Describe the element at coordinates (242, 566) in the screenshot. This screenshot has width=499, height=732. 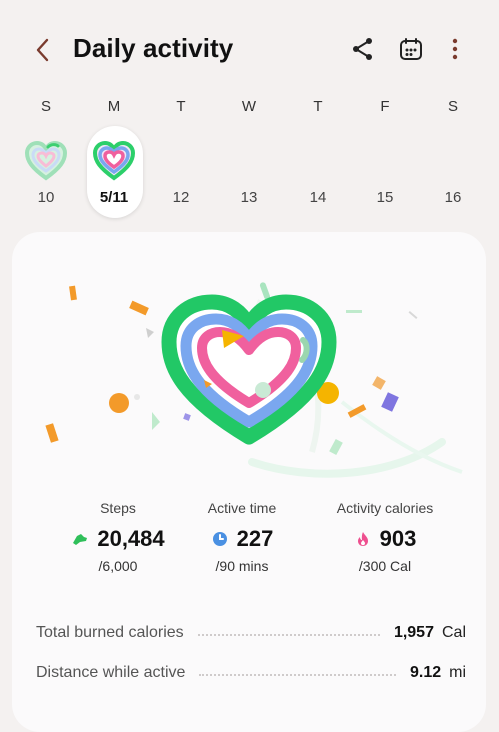
I see `active-time-goal: /90 mins` at that location.